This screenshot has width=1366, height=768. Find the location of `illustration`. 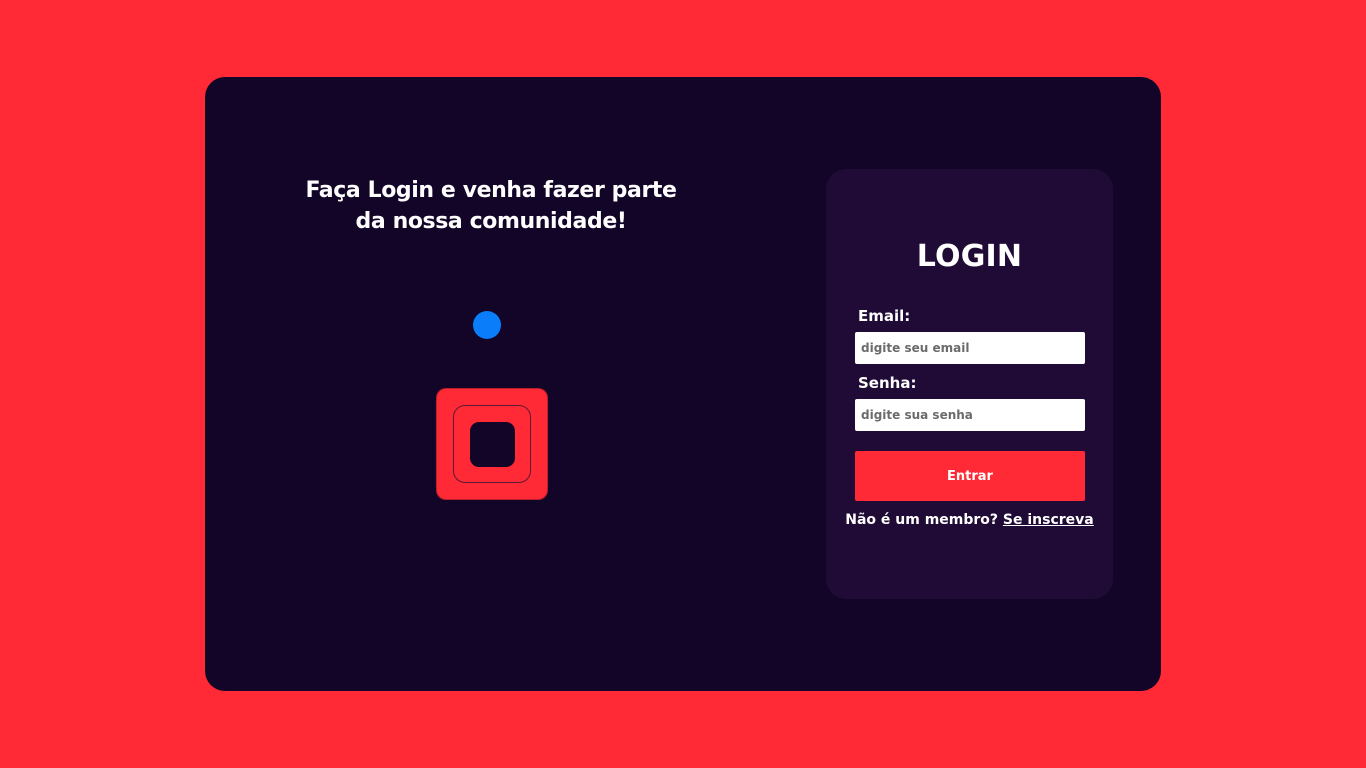

illustration is located at coordinates (492, 409).